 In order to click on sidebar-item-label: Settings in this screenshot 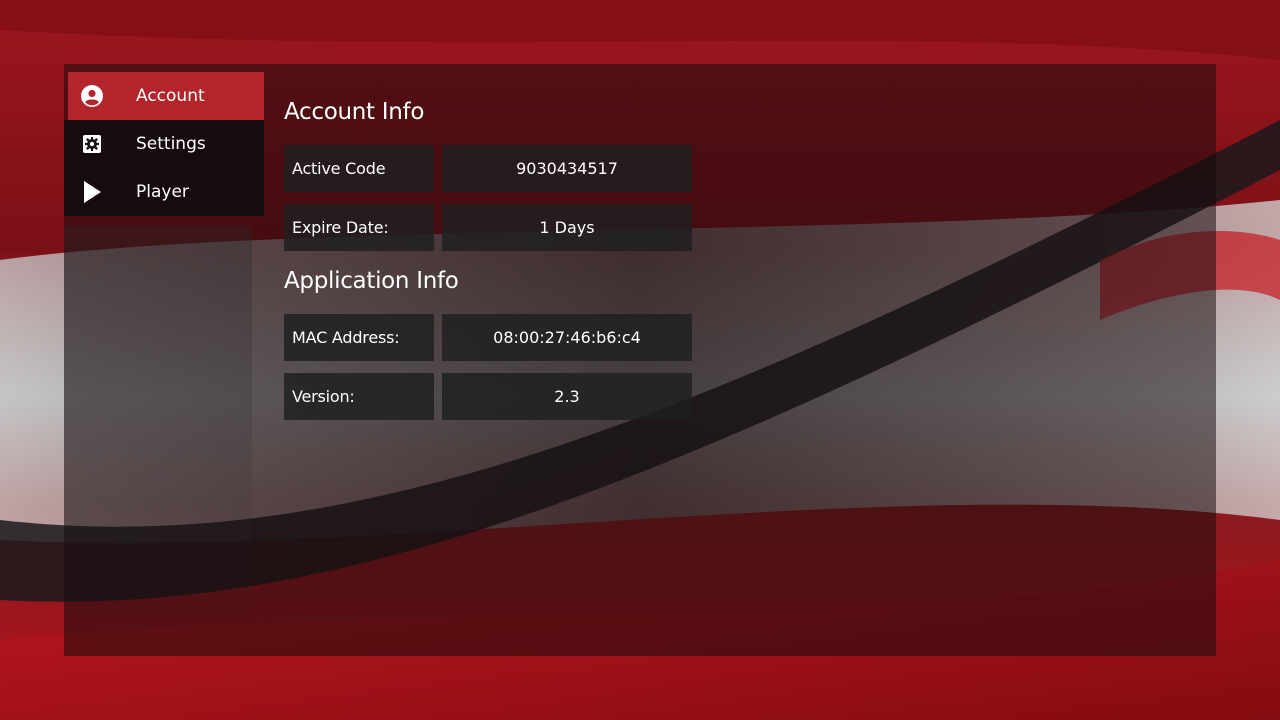, I will do `click(171, 144)`.